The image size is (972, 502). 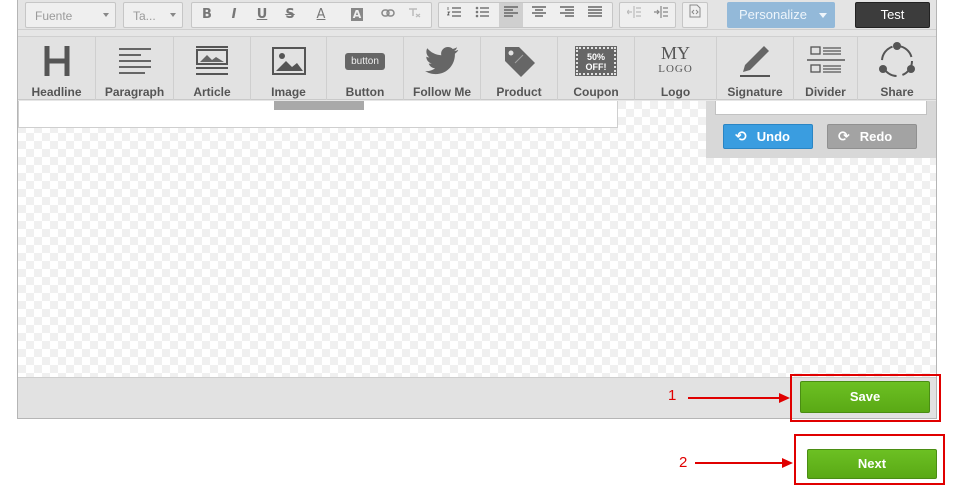 I want to click on headline-icon, so click(x=56, y=61).